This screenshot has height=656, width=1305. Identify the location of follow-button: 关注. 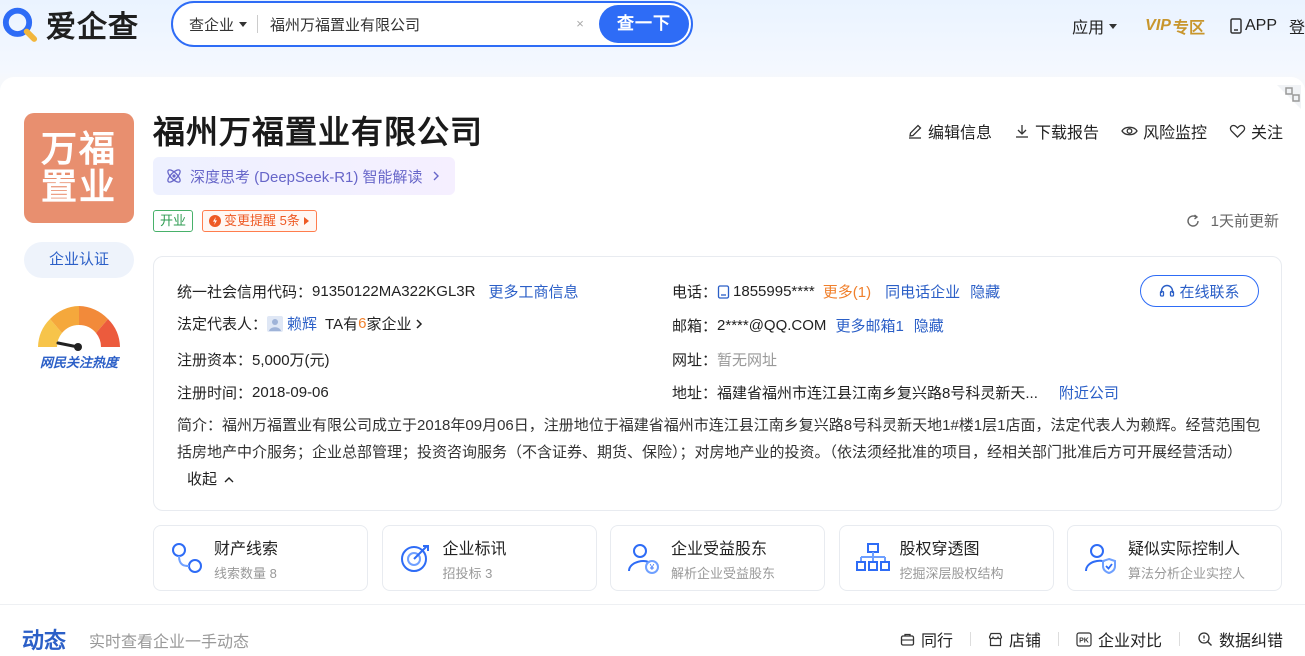
(1256, 131).